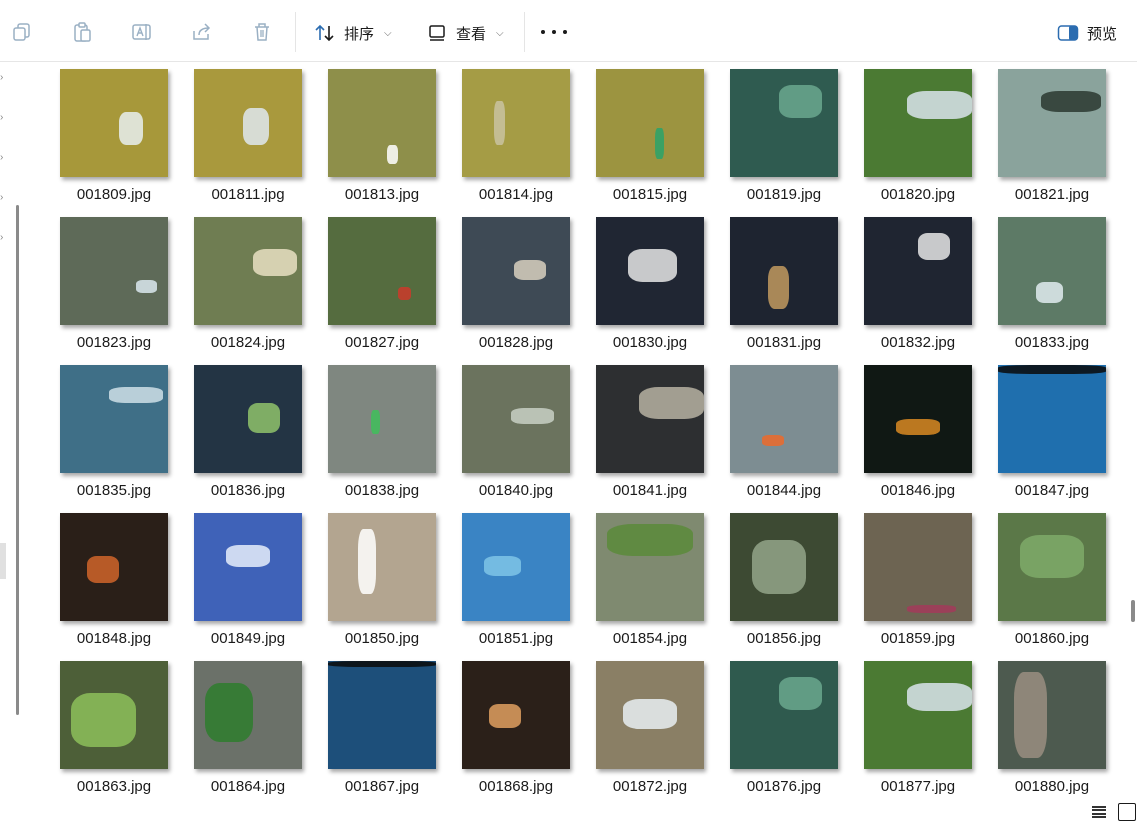 Image resolution: width=1137 pixels, height=823 pixels. What do you see at coordinates (382, 194) in the screenshot?
I see `file-name-label: 001813.jpg` at bounding box center [382, 194].